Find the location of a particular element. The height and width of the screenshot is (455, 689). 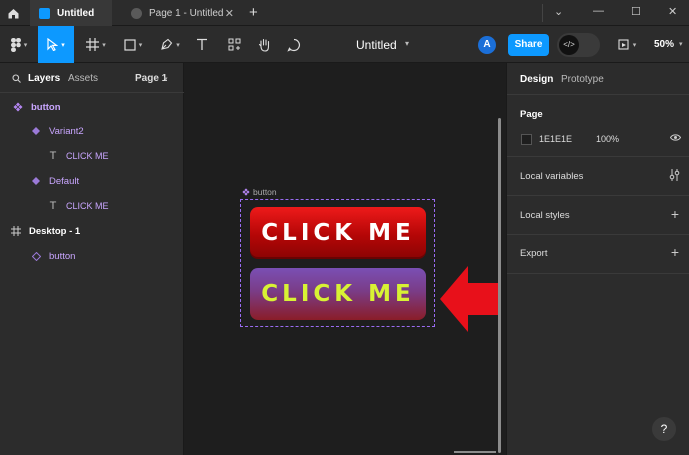

document-title: Untitled is located at coordinates (376, 45).